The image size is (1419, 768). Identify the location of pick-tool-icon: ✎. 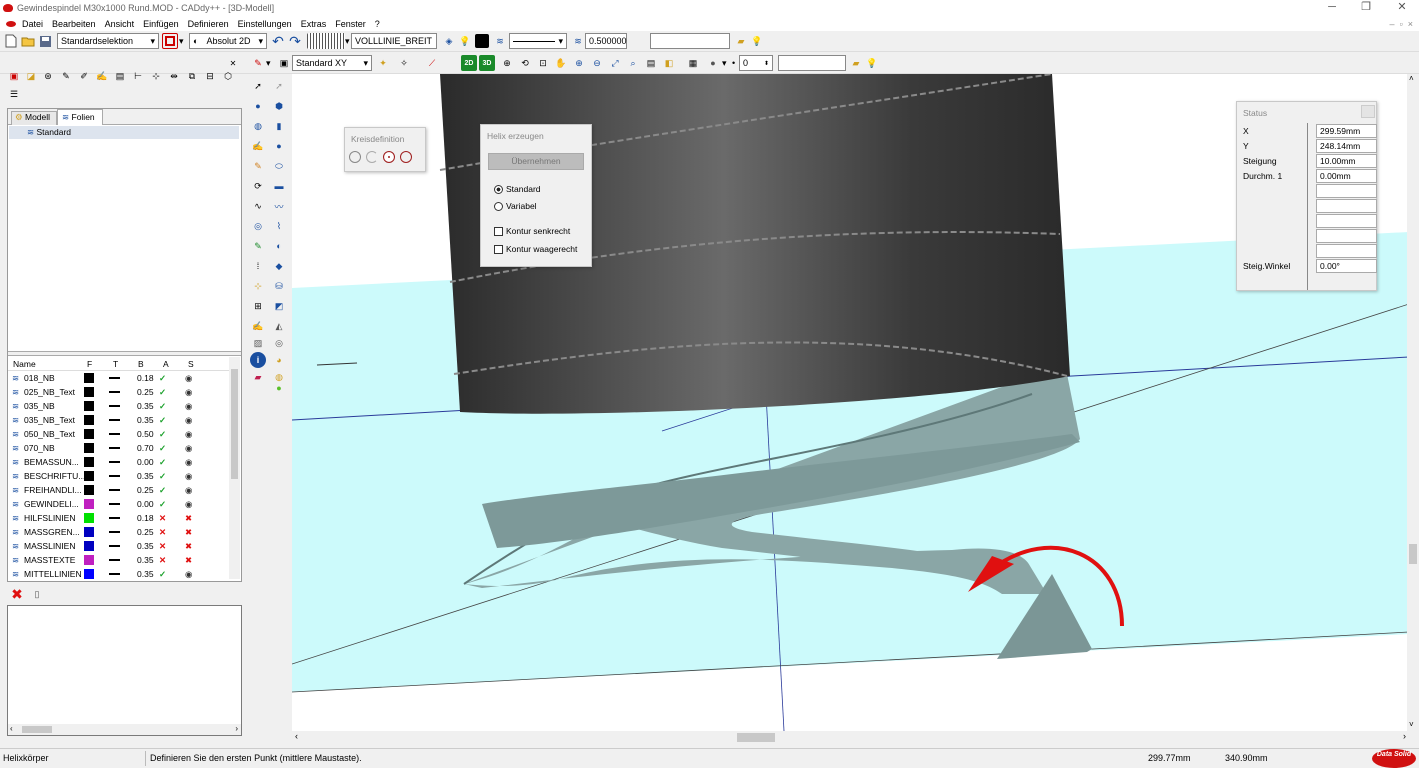
(258, 63).